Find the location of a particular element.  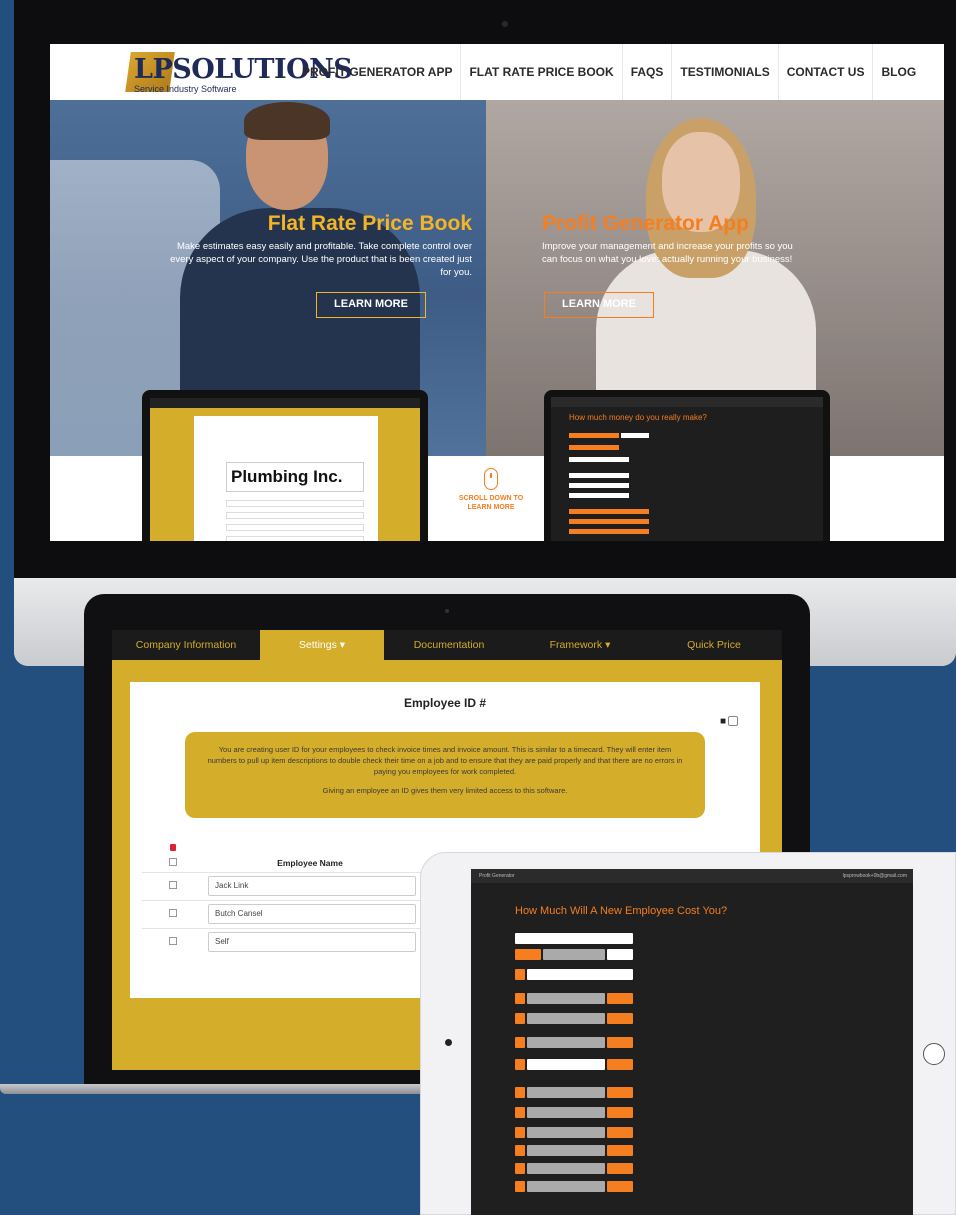

learn-more-button-right: LEARN MORE is located at coordinates (599, 305).